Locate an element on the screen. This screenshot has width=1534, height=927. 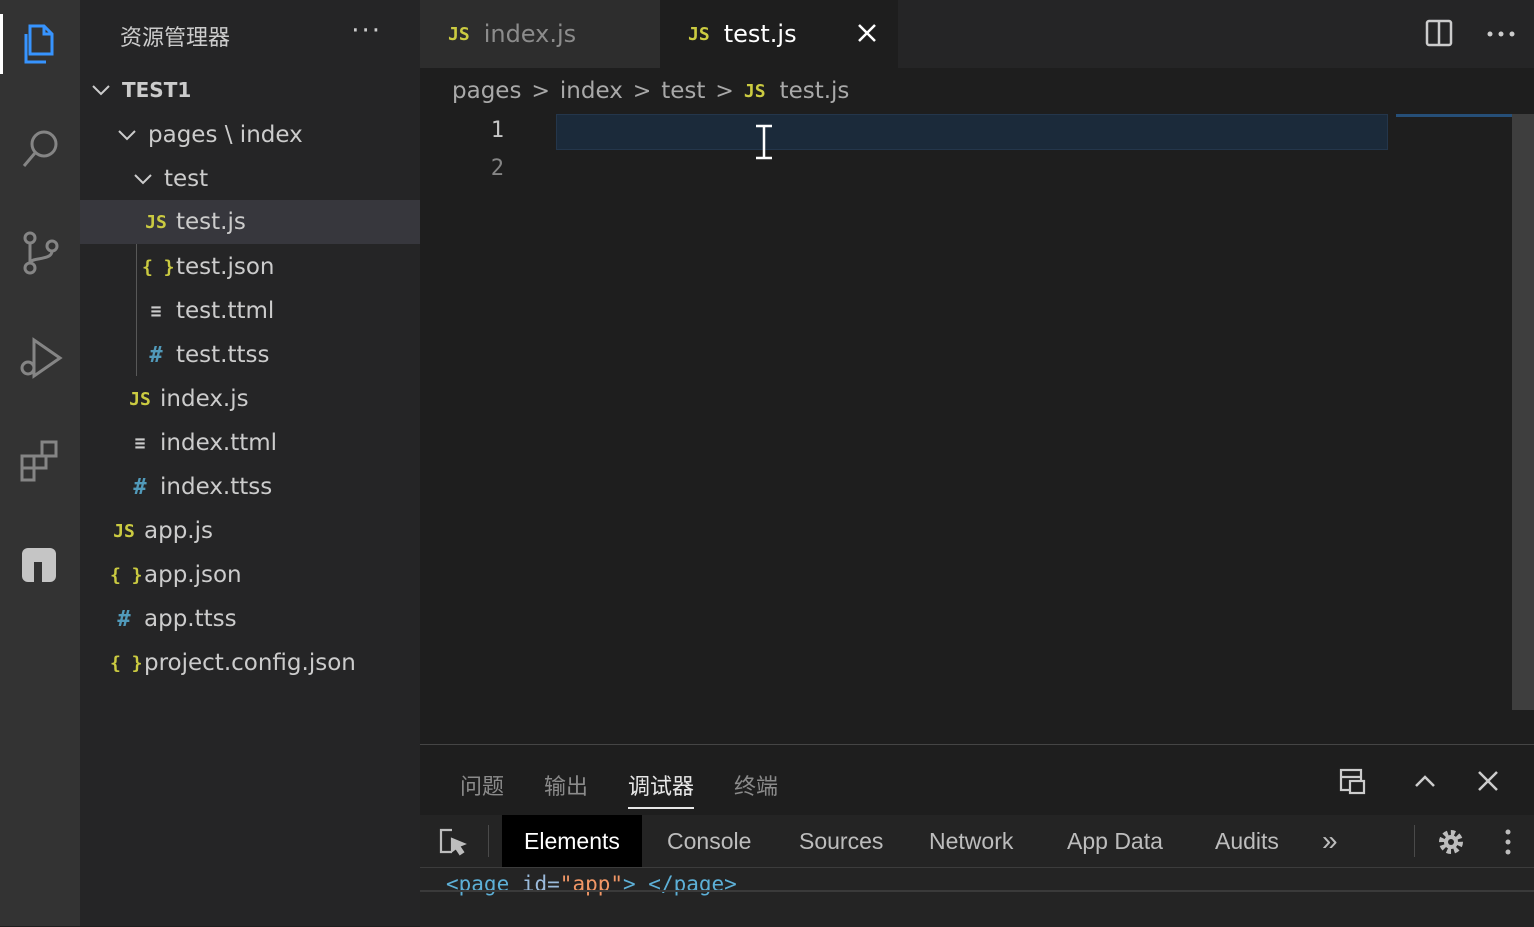
minimap-slider is located at coordinates (1454, 115).